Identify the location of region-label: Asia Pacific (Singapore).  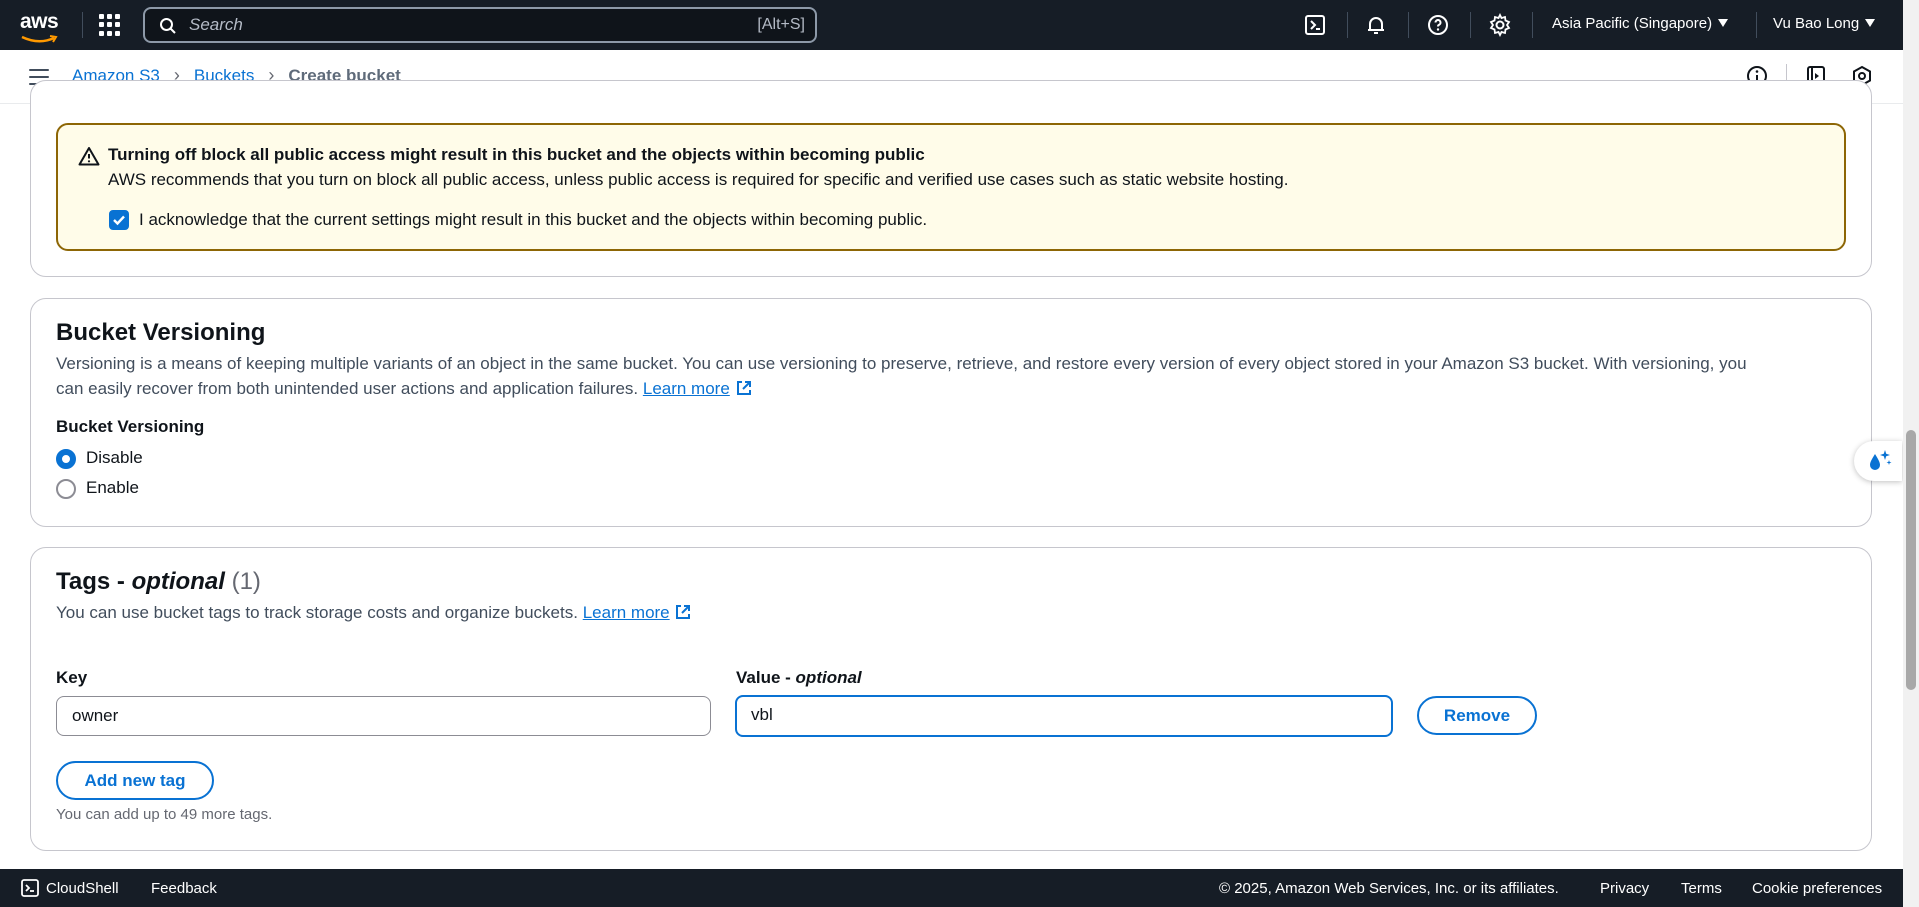
(1632, 23).